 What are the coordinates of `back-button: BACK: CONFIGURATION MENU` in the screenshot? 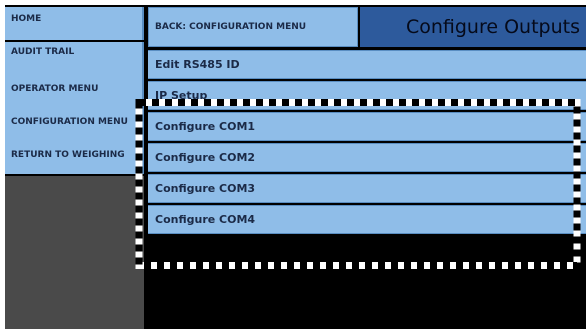 It's located at (253, 27).